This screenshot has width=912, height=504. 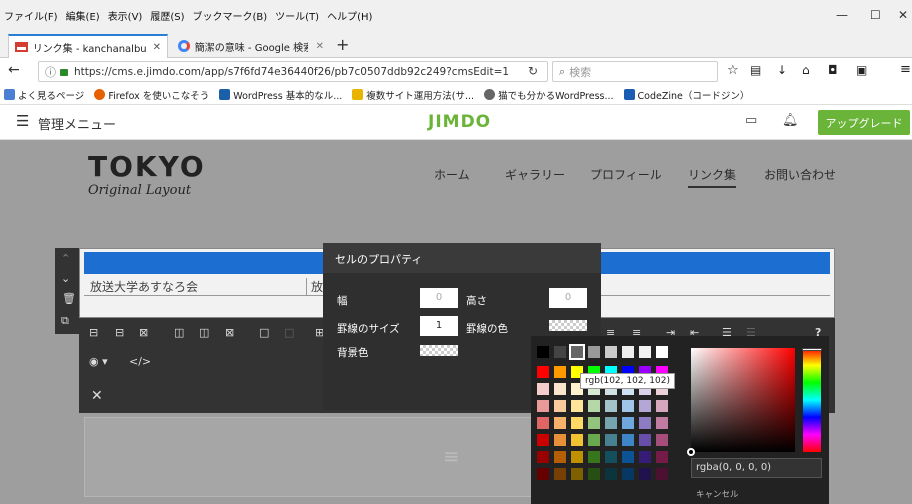 I want to click on hue-handle, so click(x=812, y=349).